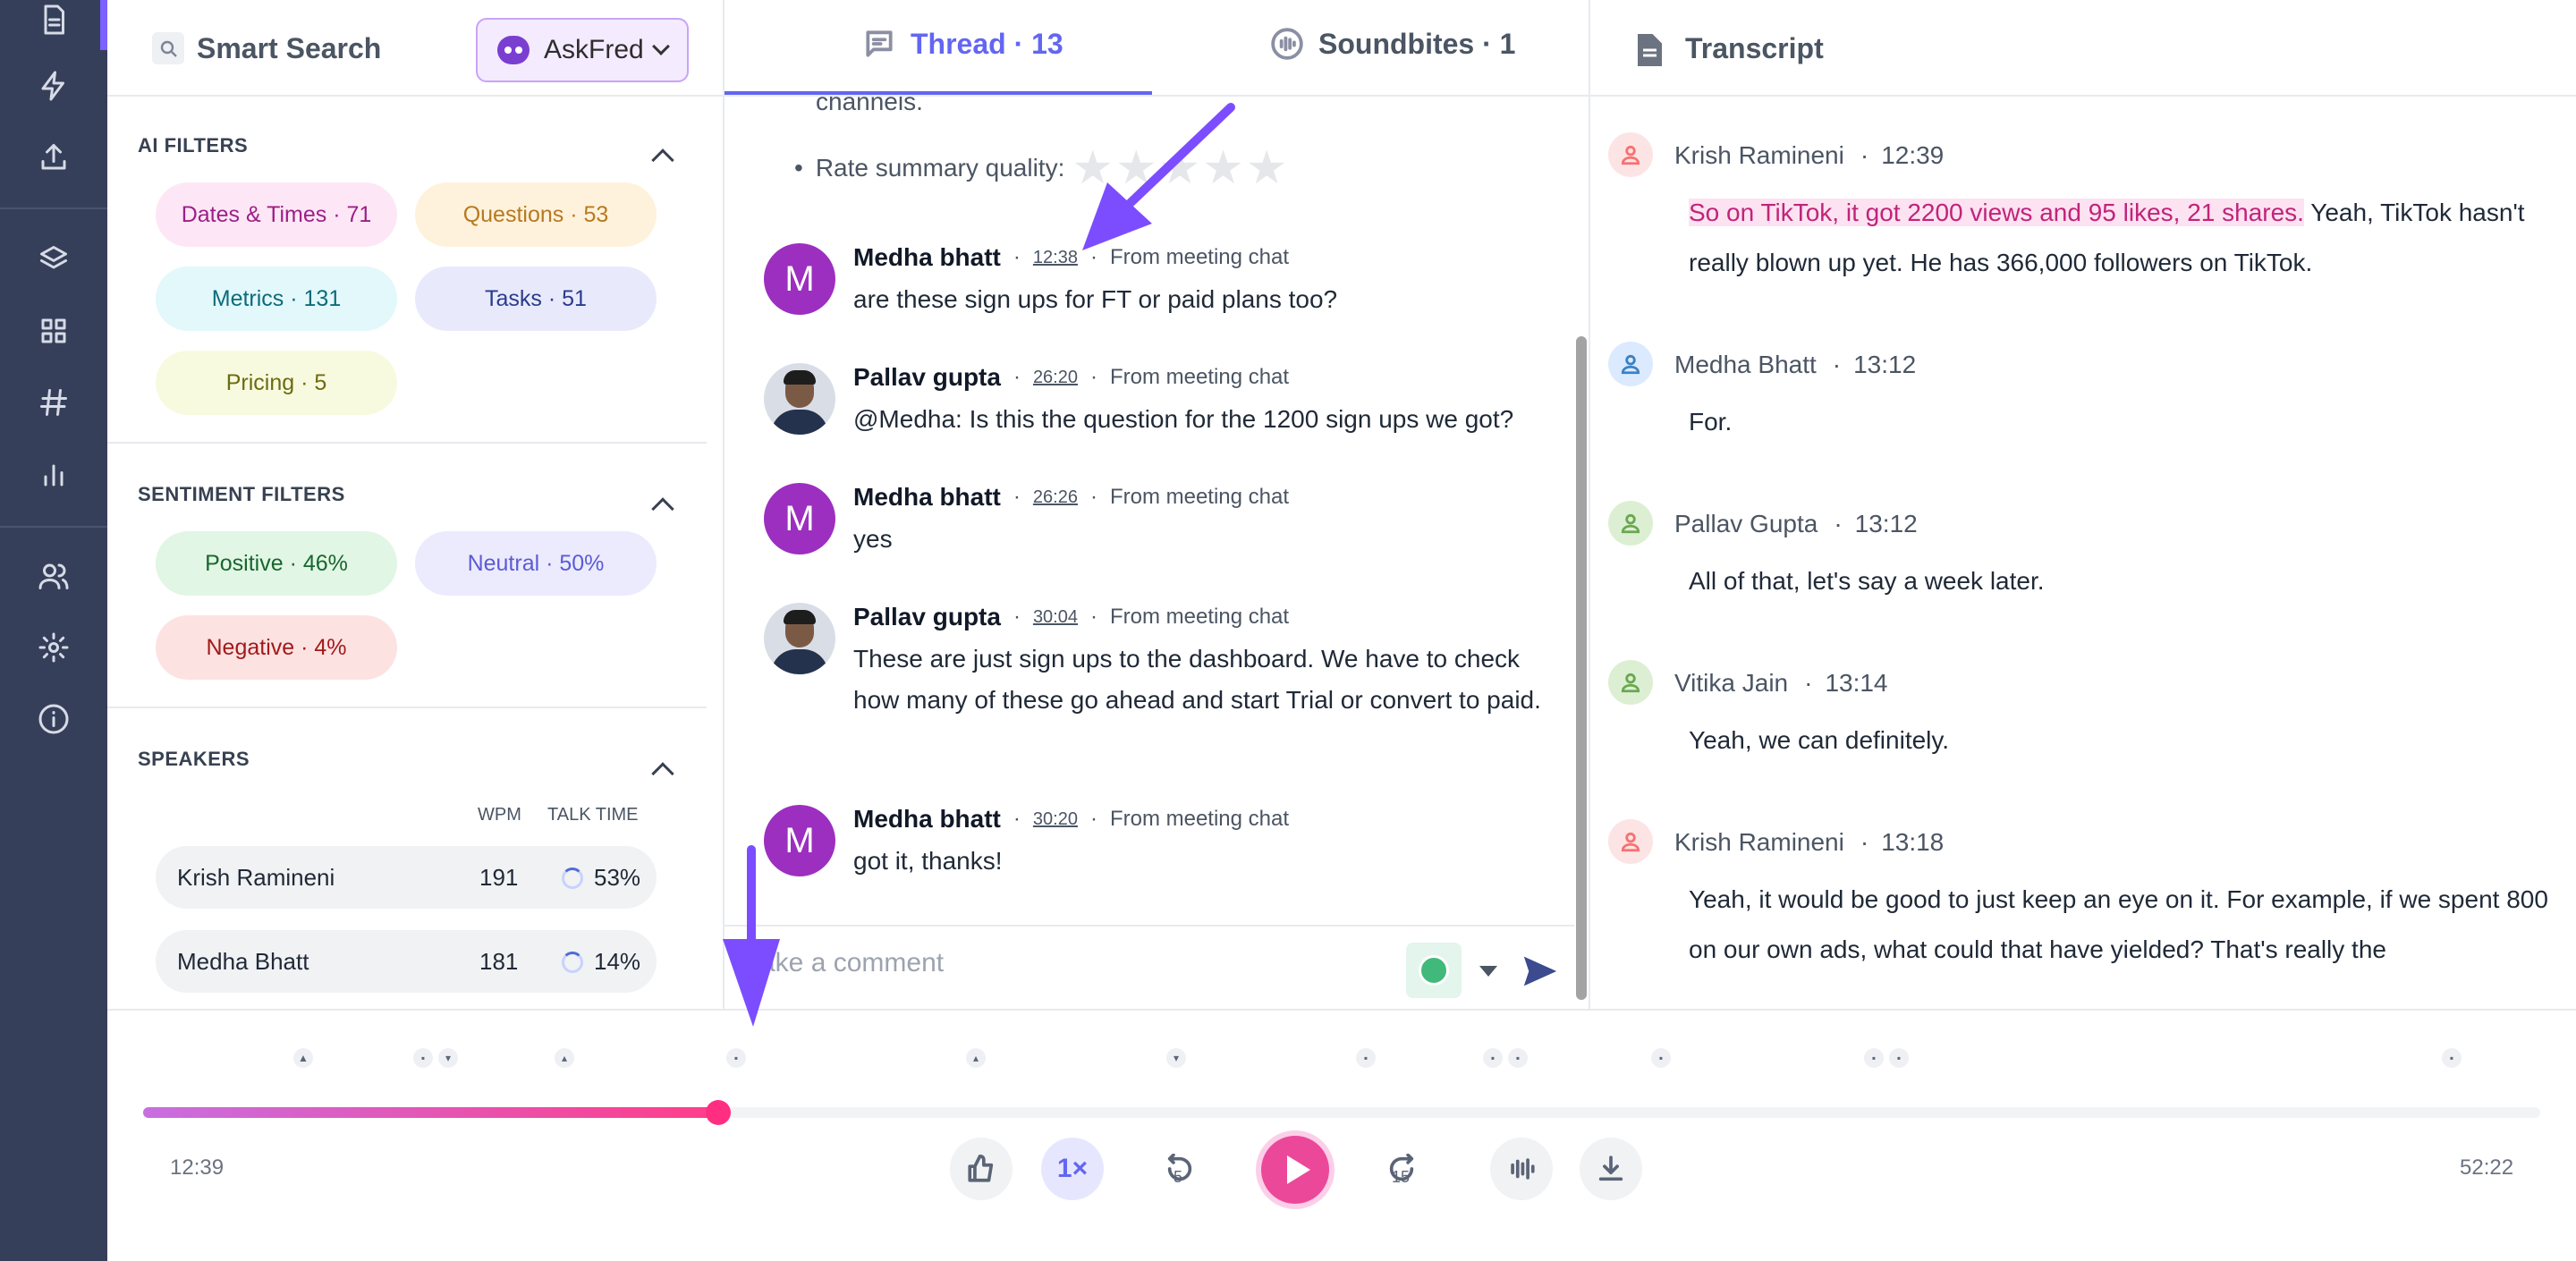 This screenshot has height=1261, width=2576. What do you see at coordinates (536, 299) in the screenshot?
I see `chip-tasks: Tasks · 51` at bounding box center [536, 299].